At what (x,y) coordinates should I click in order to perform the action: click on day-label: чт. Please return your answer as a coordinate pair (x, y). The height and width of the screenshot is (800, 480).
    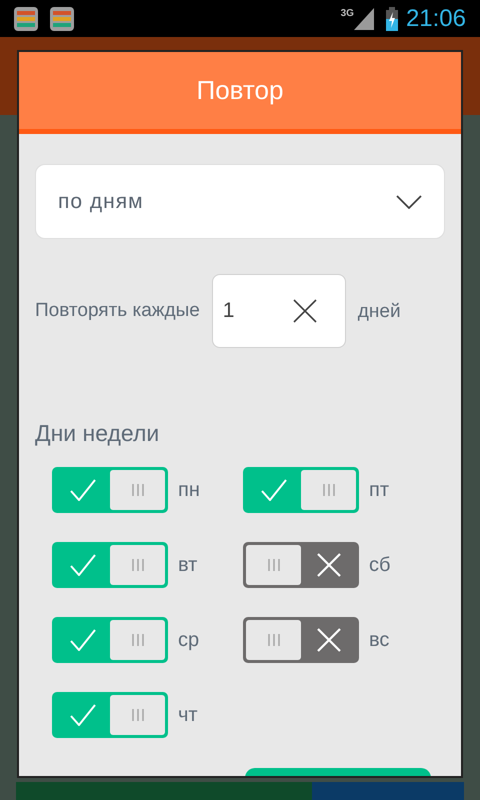
    Looking at the image, I should click on (188, 715).